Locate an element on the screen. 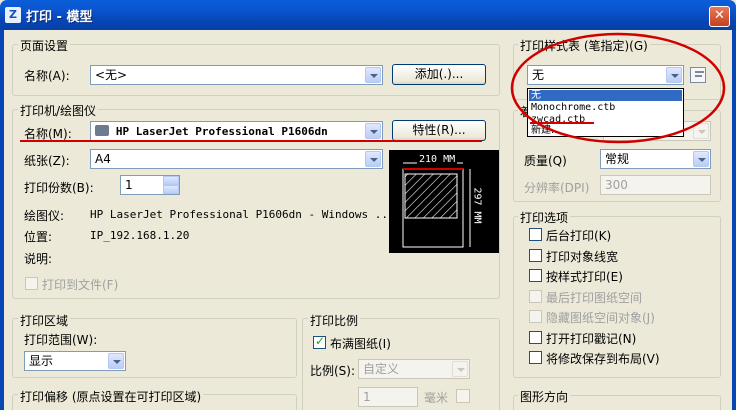 The height and width of the screenshot is (410, 736). location-value: IP_192.168.1.20 is located at coordinates (140, 235).